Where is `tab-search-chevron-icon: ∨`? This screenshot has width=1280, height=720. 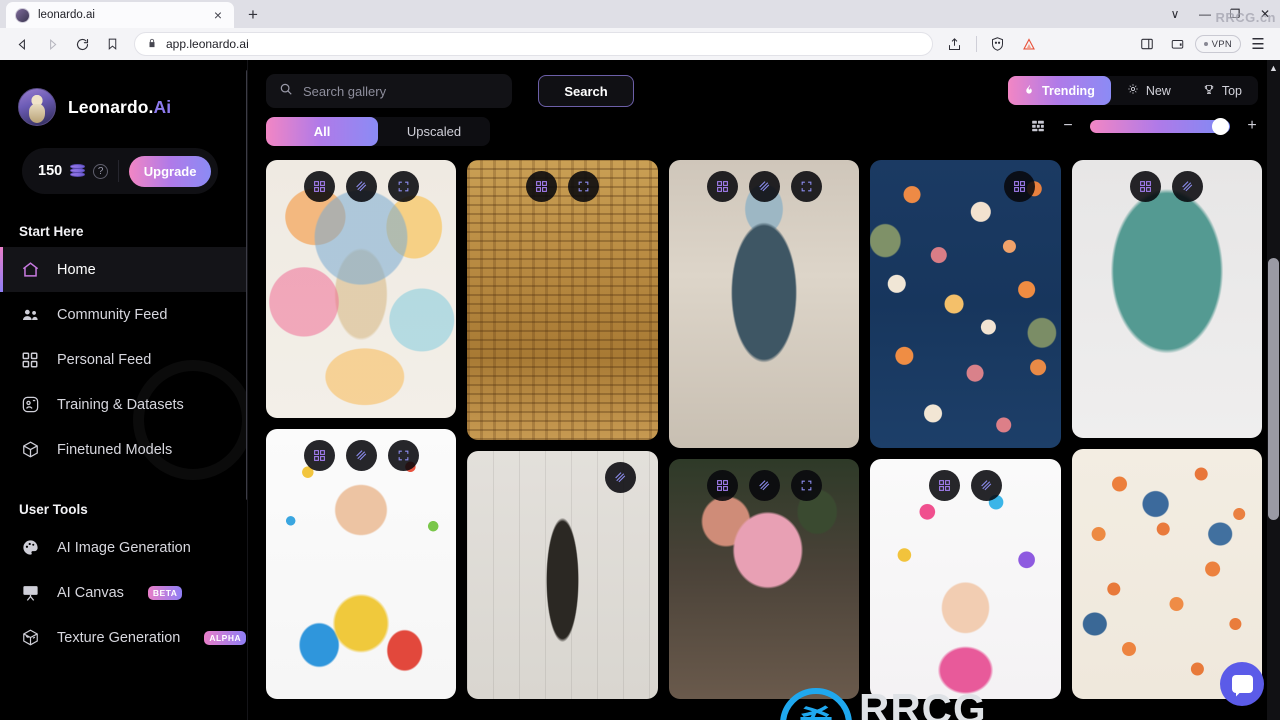 tab-search-chevron-icon: ∨ is located at coordinates (1175, 14).